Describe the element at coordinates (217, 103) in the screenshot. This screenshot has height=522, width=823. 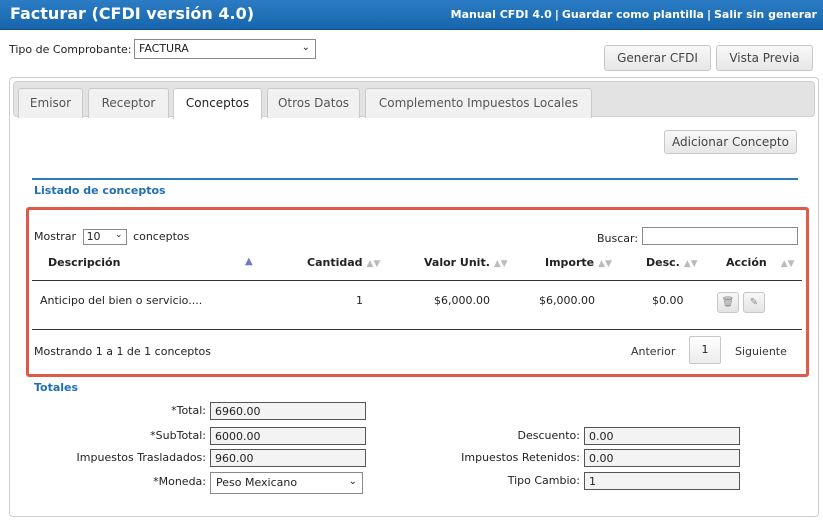
I see `tab-conceptos: Conceptos` at that location.